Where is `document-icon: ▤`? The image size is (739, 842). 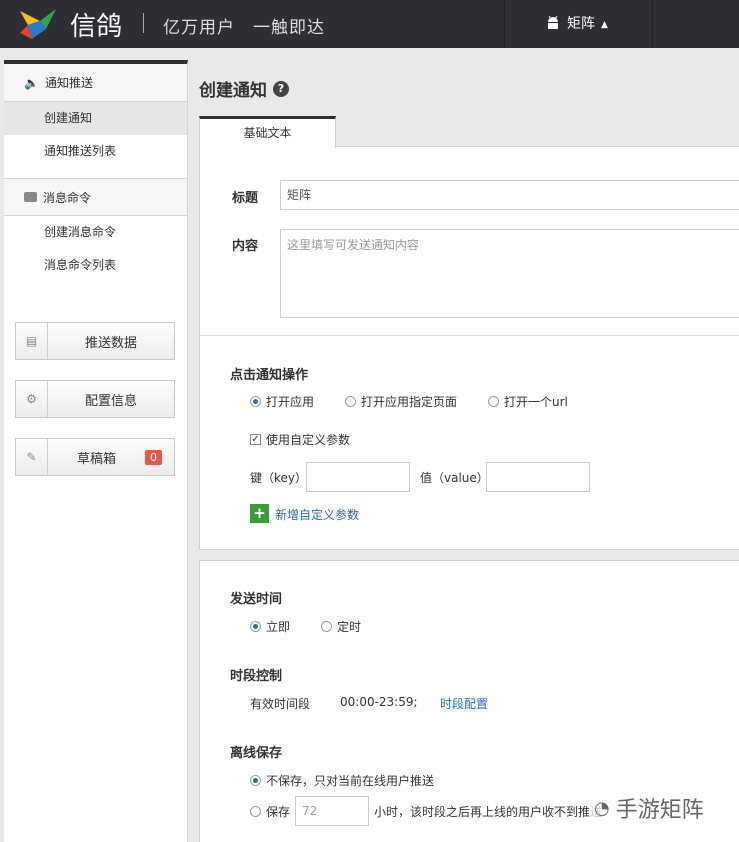
document-icon: ▤ is located at coordinates (32, 341).